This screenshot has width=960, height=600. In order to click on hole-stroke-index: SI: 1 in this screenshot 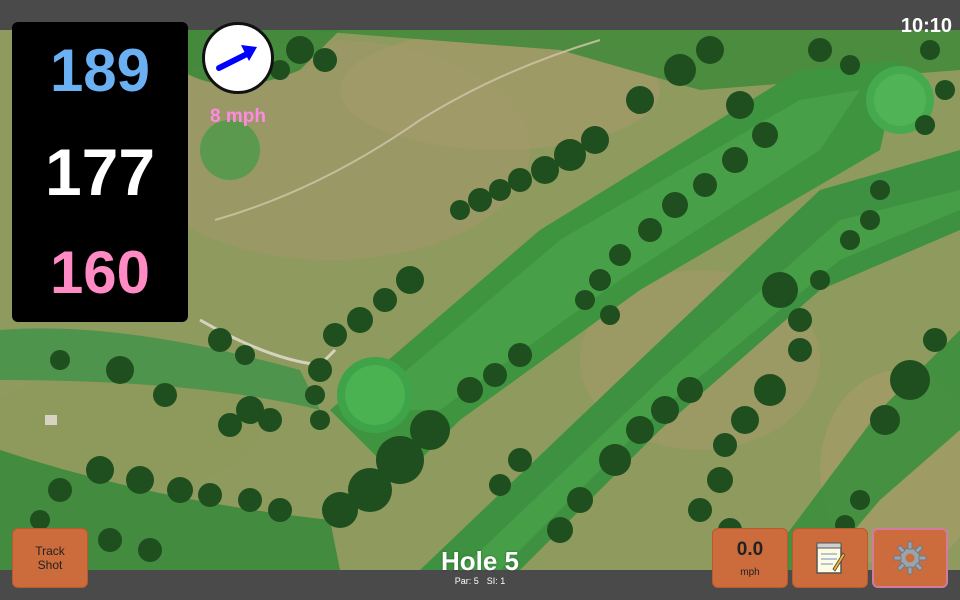, I will do `click(496, 581)`.